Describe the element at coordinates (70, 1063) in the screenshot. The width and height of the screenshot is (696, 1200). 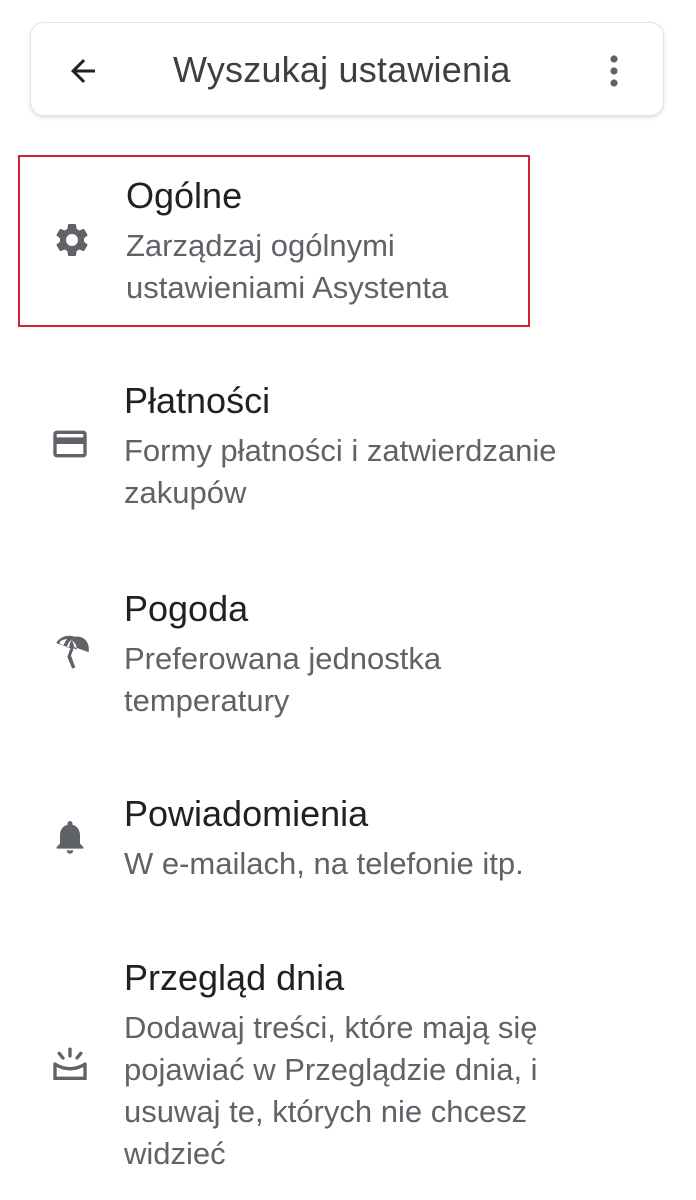
I see `sunrise-icon` at that location.